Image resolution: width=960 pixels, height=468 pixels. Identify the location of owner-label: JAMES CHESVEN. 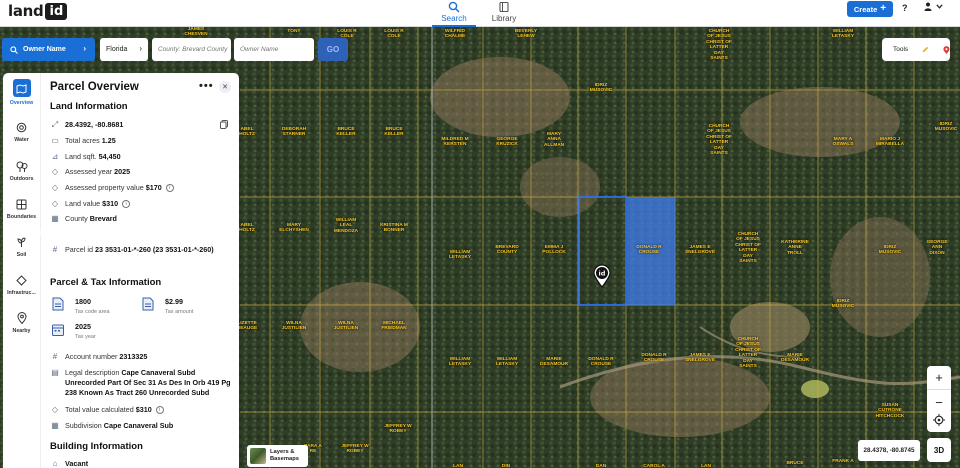
(195, 32).